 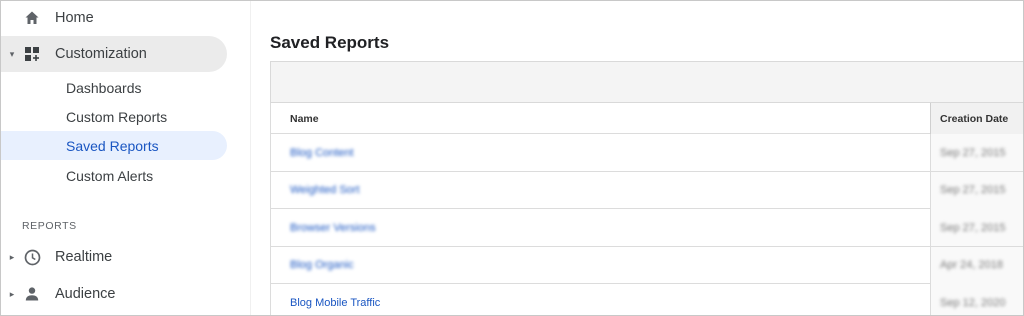 What do you see at coordinates (101, 54) in the screenshot?
I see `sidebar-item-label: Customization` at bounding box center [101, 54].